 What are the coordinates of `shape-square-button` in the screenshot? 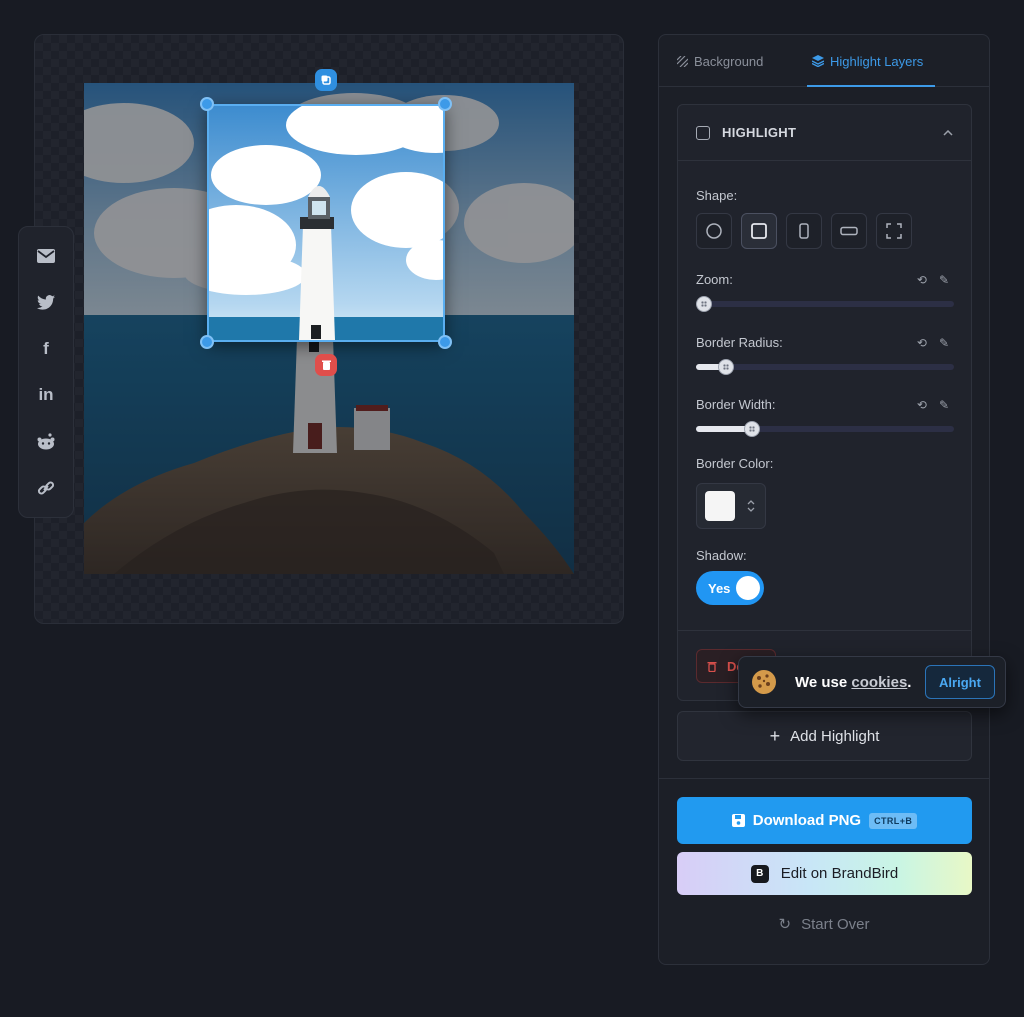 It's located at (759, 231).